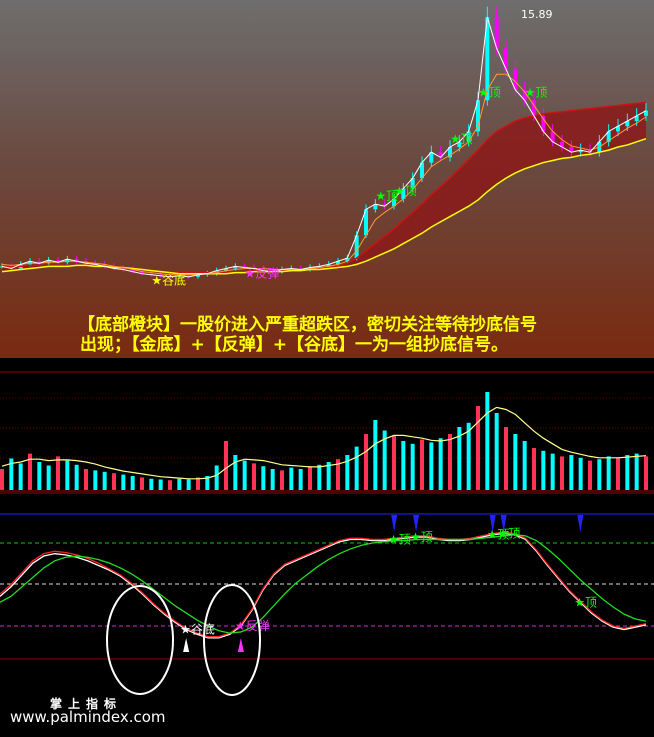 This screenshot has width=654, height=737. Describe the element at coordinates (262, 273) in the screenshot. I see `price-signal-label: ★反弹` at that location.